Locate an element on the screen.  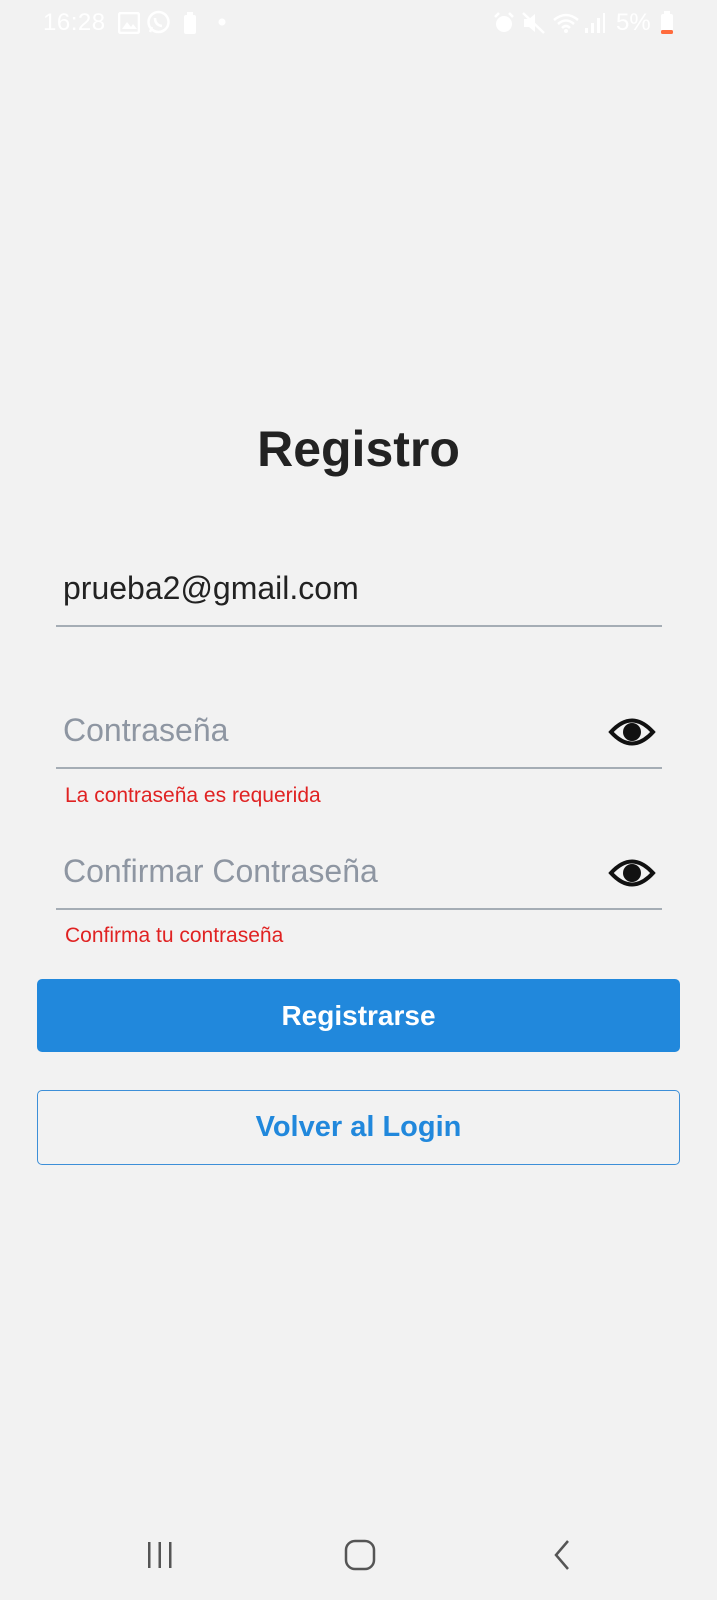
battery-percentage: 5% is located at coordinates (633, 22).